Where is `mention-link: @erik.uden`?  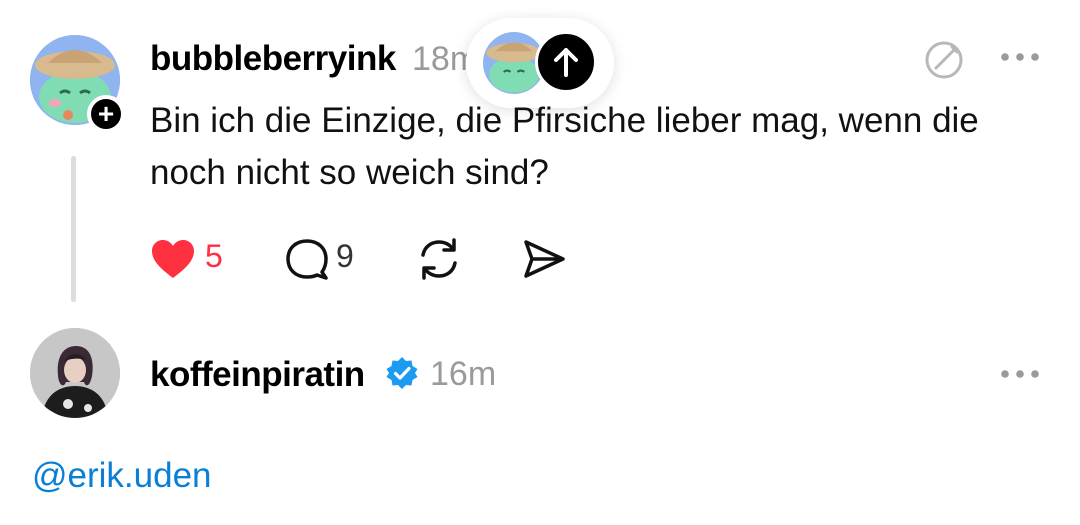
mention-link: @erik.uden is located at coordinates (122, 476).